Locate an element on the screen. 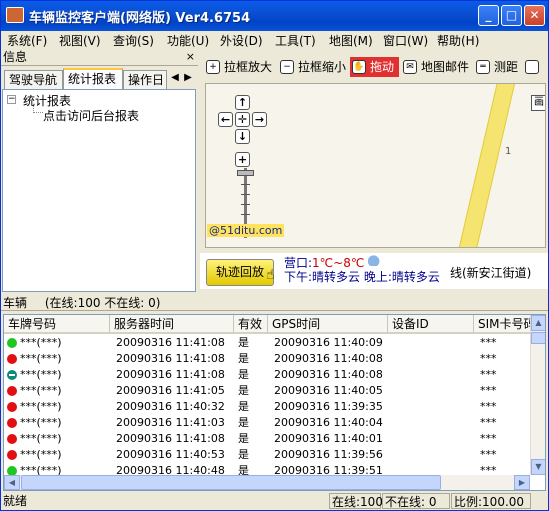  track-playback-button: 轨迹回放 is located at coordinates (240, 272).